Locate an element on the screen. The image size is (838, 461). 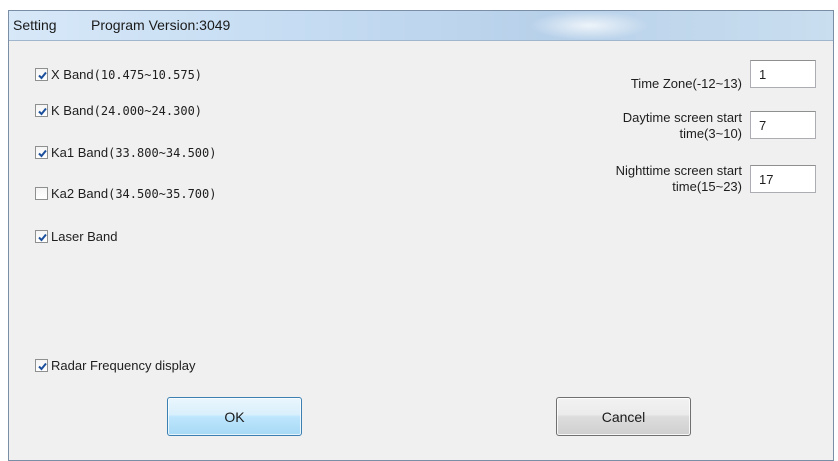
ka2-band-option: Ka2 Band(34.500~35.700) is located at coordinates (125, 193).